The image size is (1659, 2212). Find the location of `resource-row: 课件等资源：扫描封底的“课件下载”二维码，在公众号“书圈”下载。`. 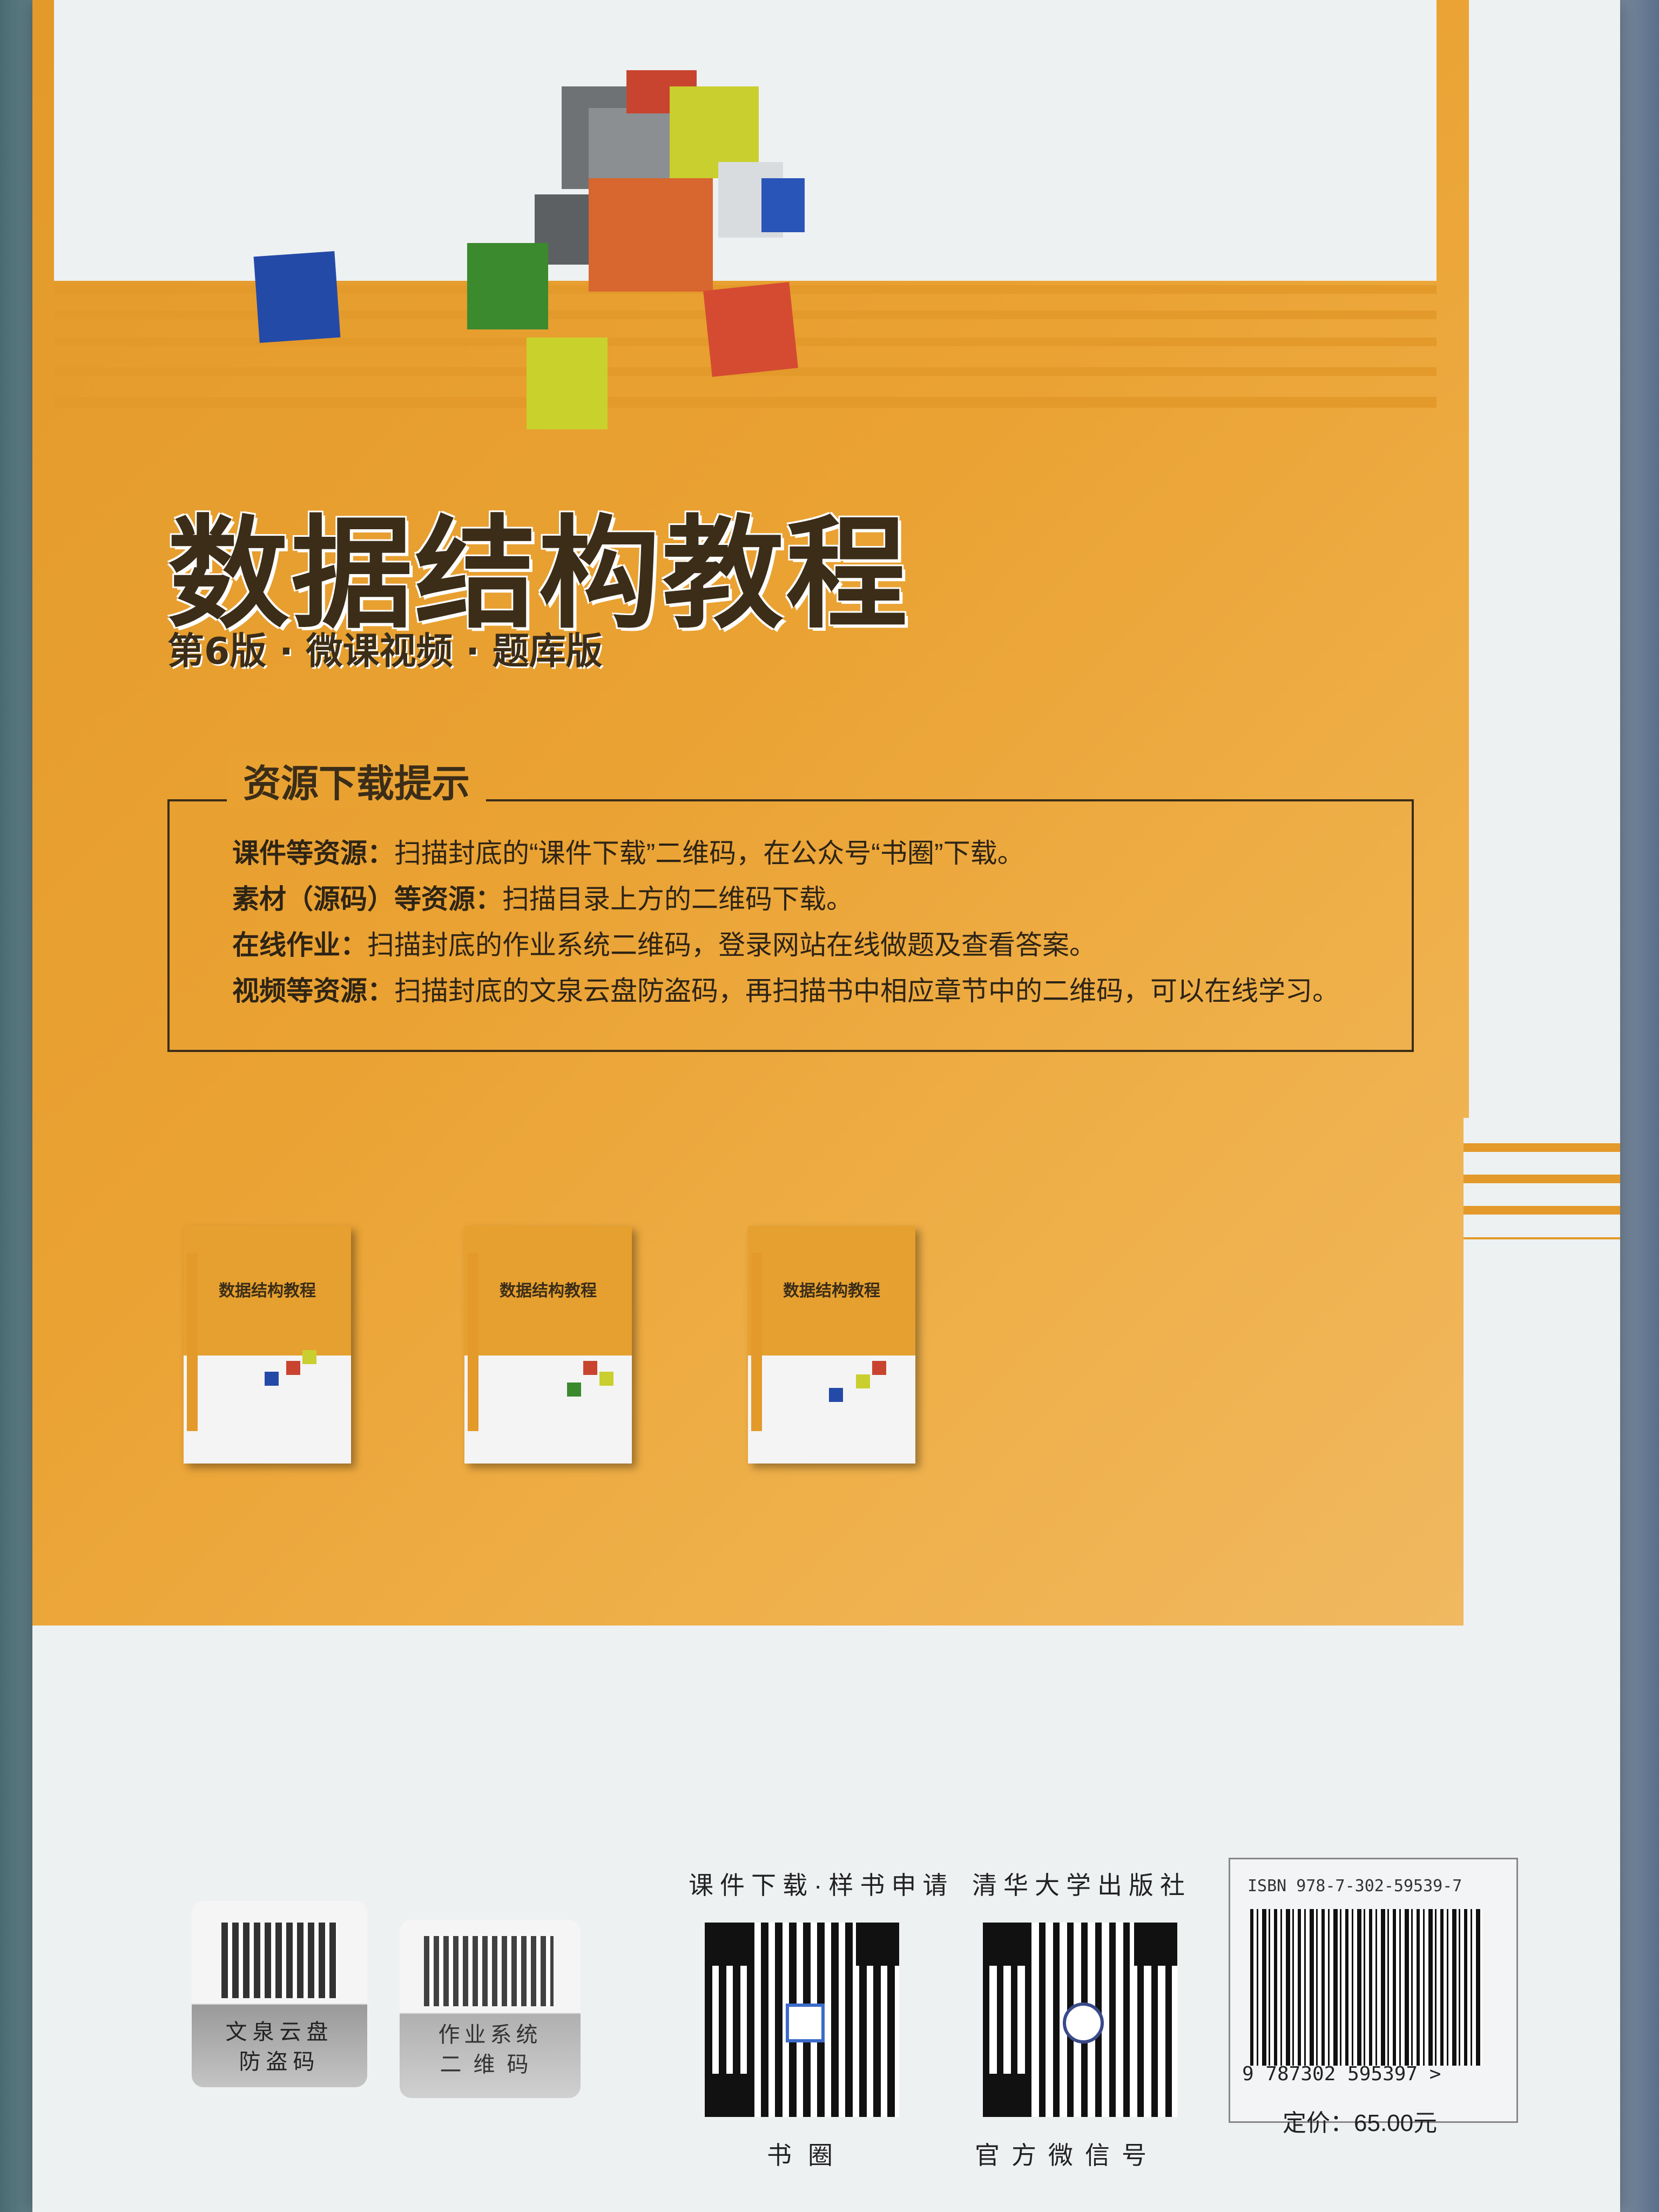

resource-row: 课件等资源：扫描封底的“课件下载”二维码，在公众号“书圈”下载。 is located at coordinates (628, 851).